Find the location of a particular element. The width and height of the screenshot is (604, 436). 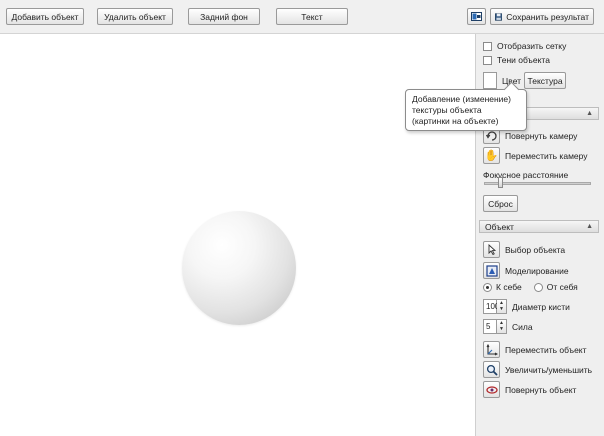

strength-arrows: ▲ ▼ is located at coordinates (502, 326).